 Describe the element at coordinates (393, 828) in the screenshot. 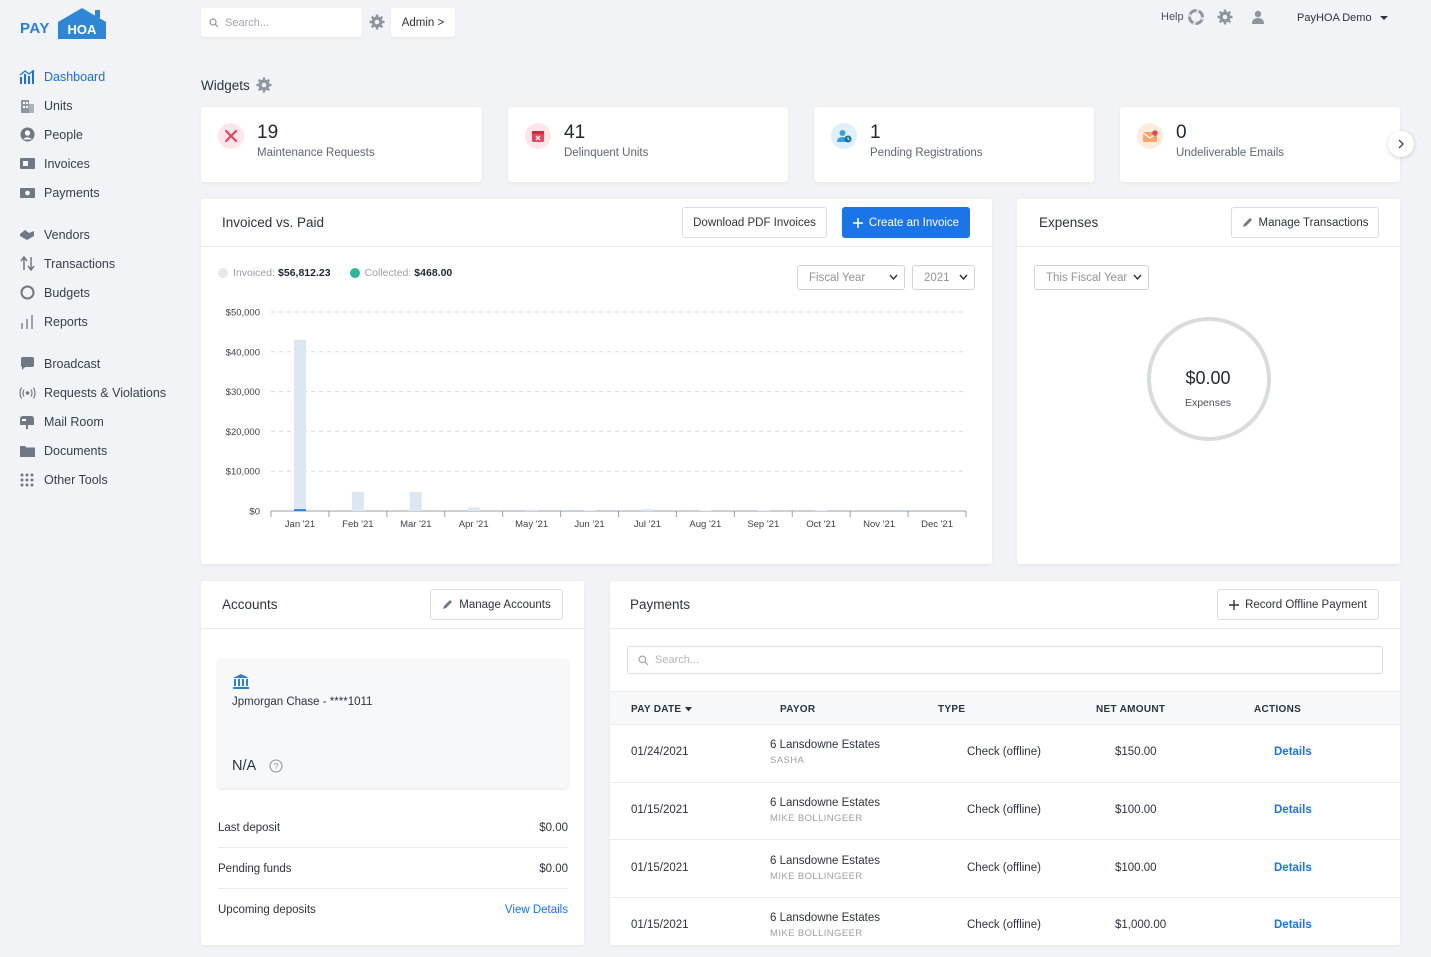

I see `last-deposit-row: Last deposit $0.00` at that location.